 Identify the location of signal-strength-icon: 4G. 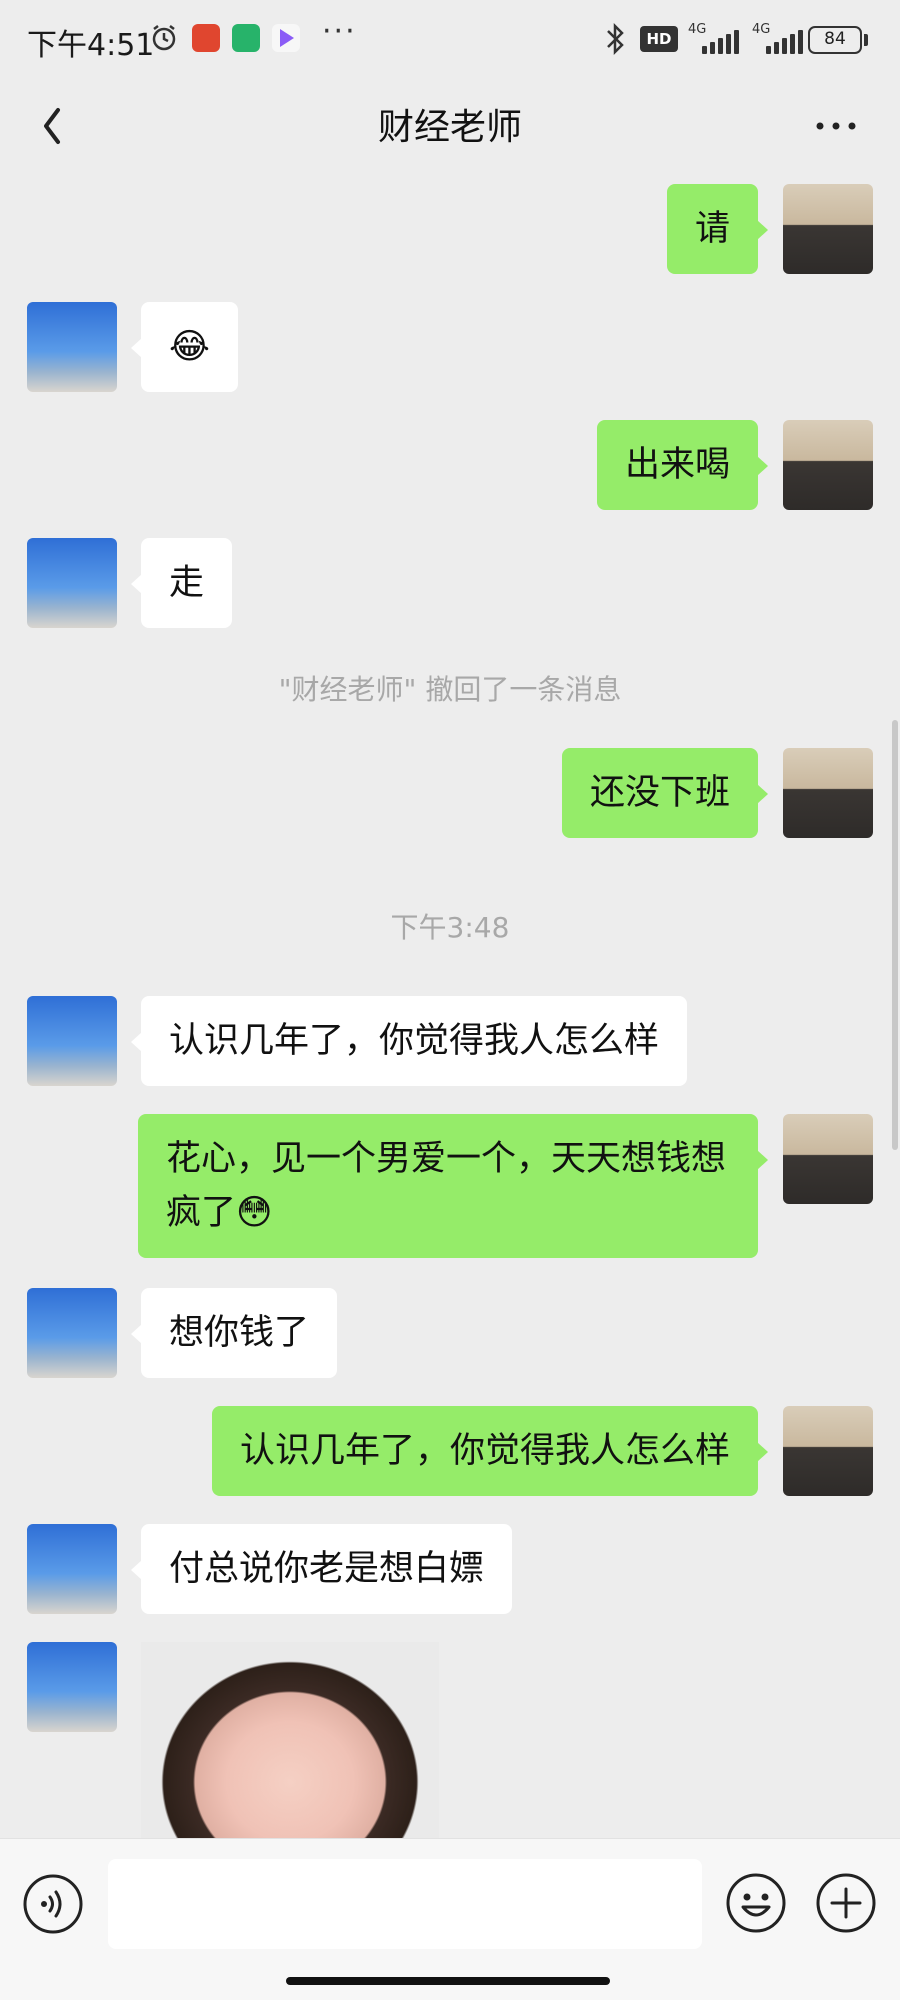
(712, 38).